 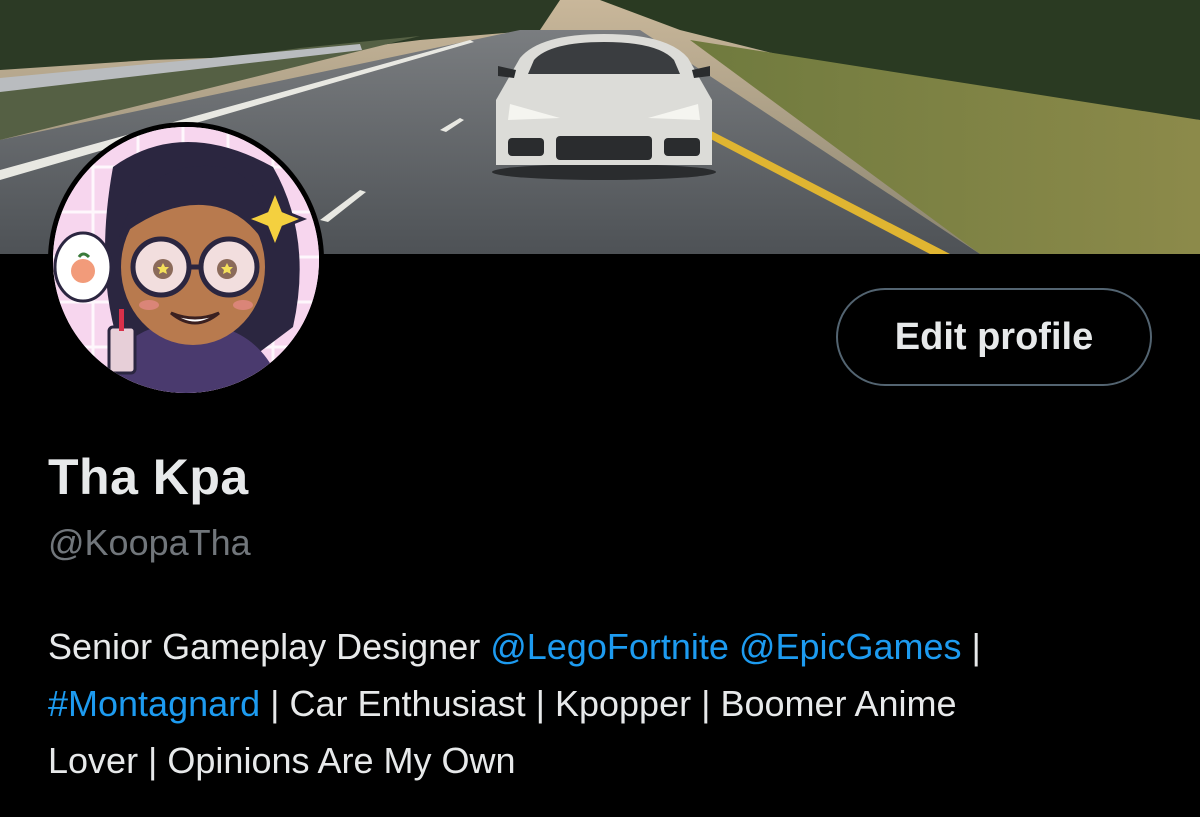 I want to click on bio-space, so click(x=734, y=646).